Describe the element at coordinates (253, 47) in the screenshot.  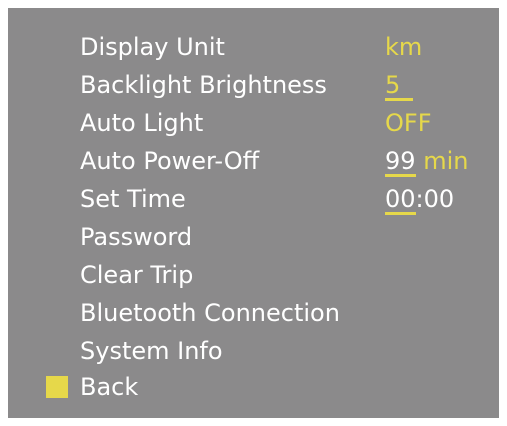
I see `menu-item-display-unit: Display Unit km` at that location.